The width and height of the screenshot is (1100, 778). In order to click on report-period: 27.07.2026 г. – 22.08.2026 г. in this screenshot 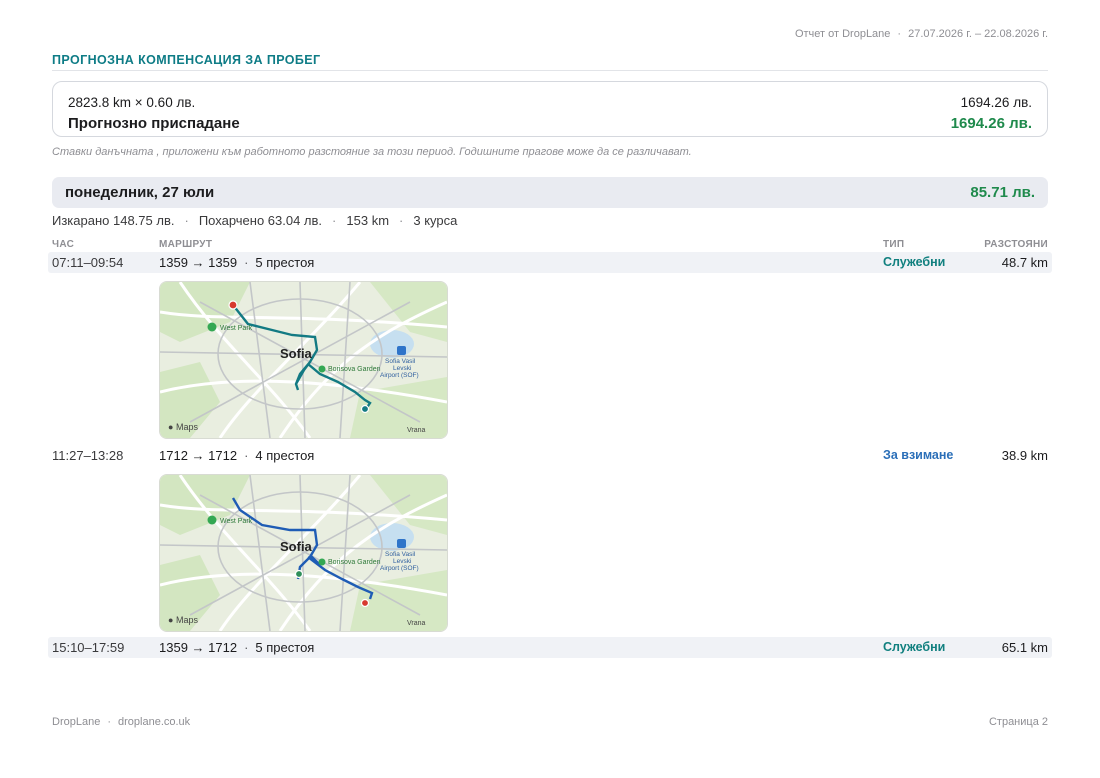, I will do `click(978, 34)`.